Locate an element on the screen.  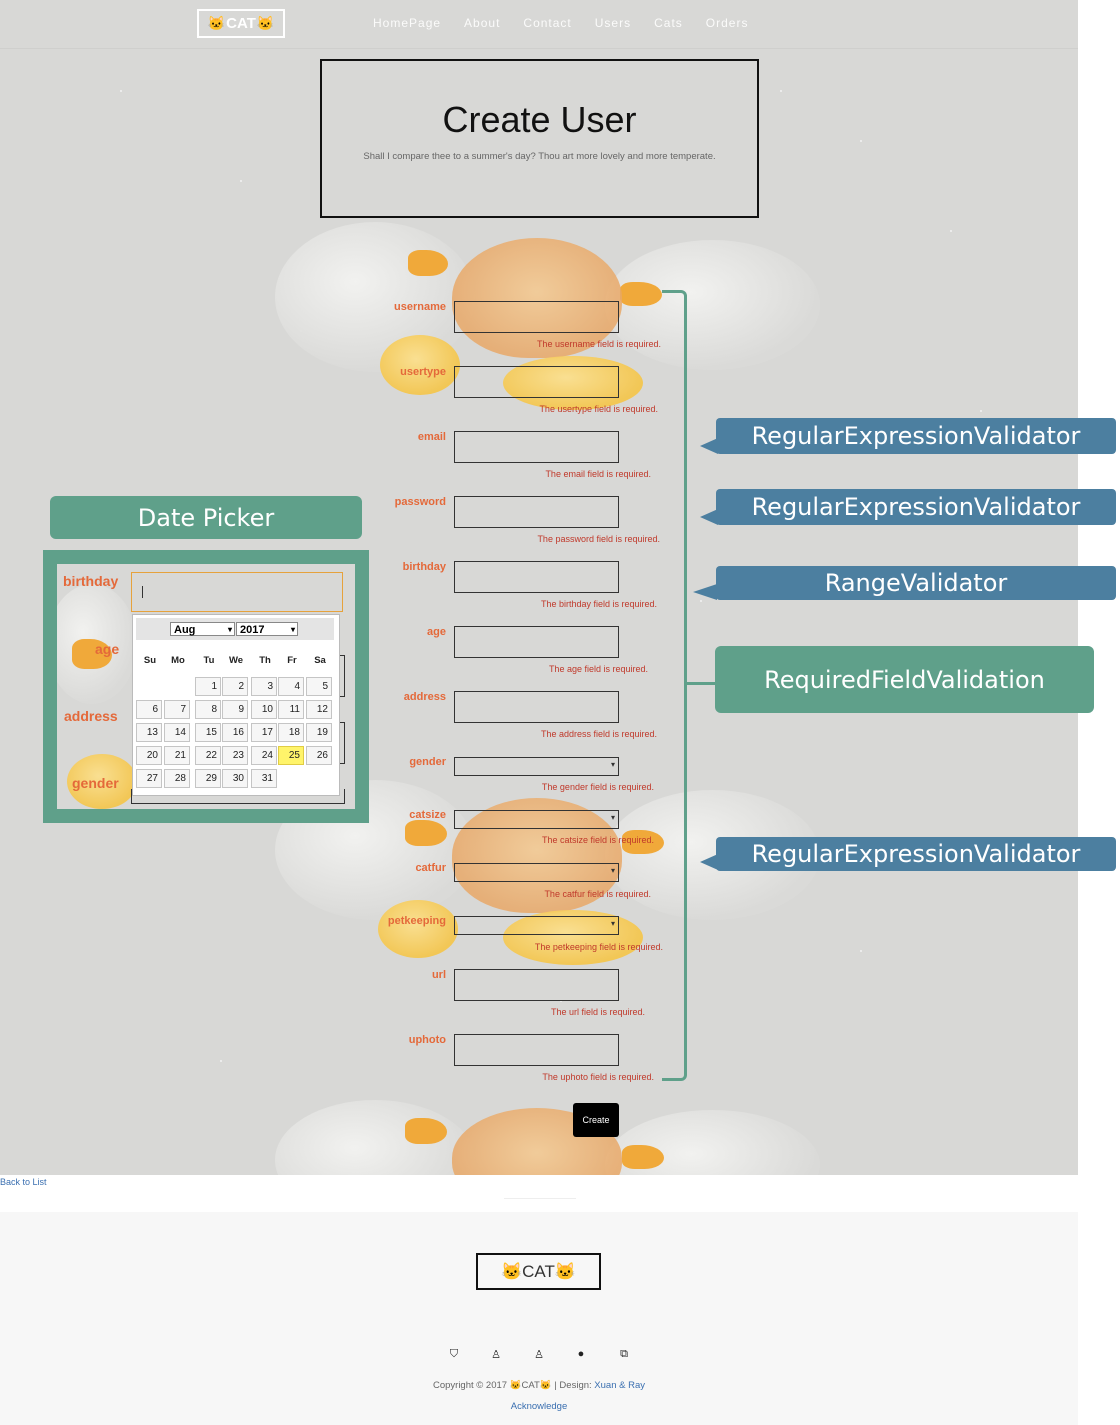
calendar-day: 27 is located at coordinates (149, 778).